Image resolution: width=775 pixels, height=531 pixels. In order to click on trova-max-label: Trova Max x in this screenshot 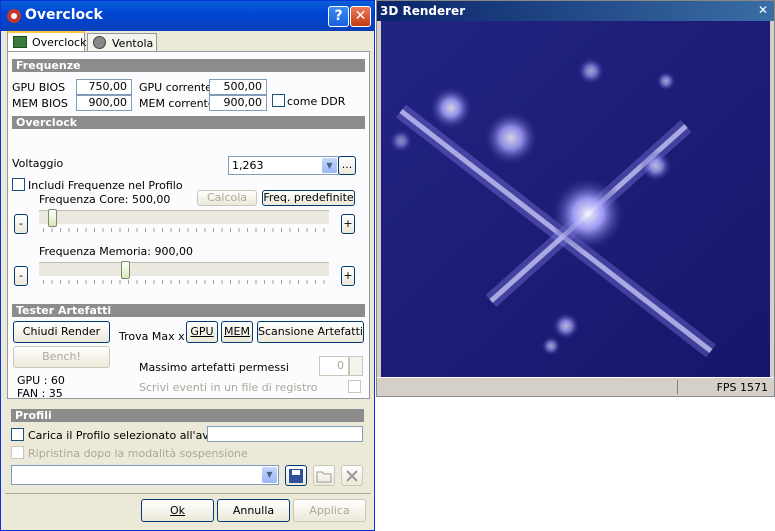, I will do `click(152, 336)`.